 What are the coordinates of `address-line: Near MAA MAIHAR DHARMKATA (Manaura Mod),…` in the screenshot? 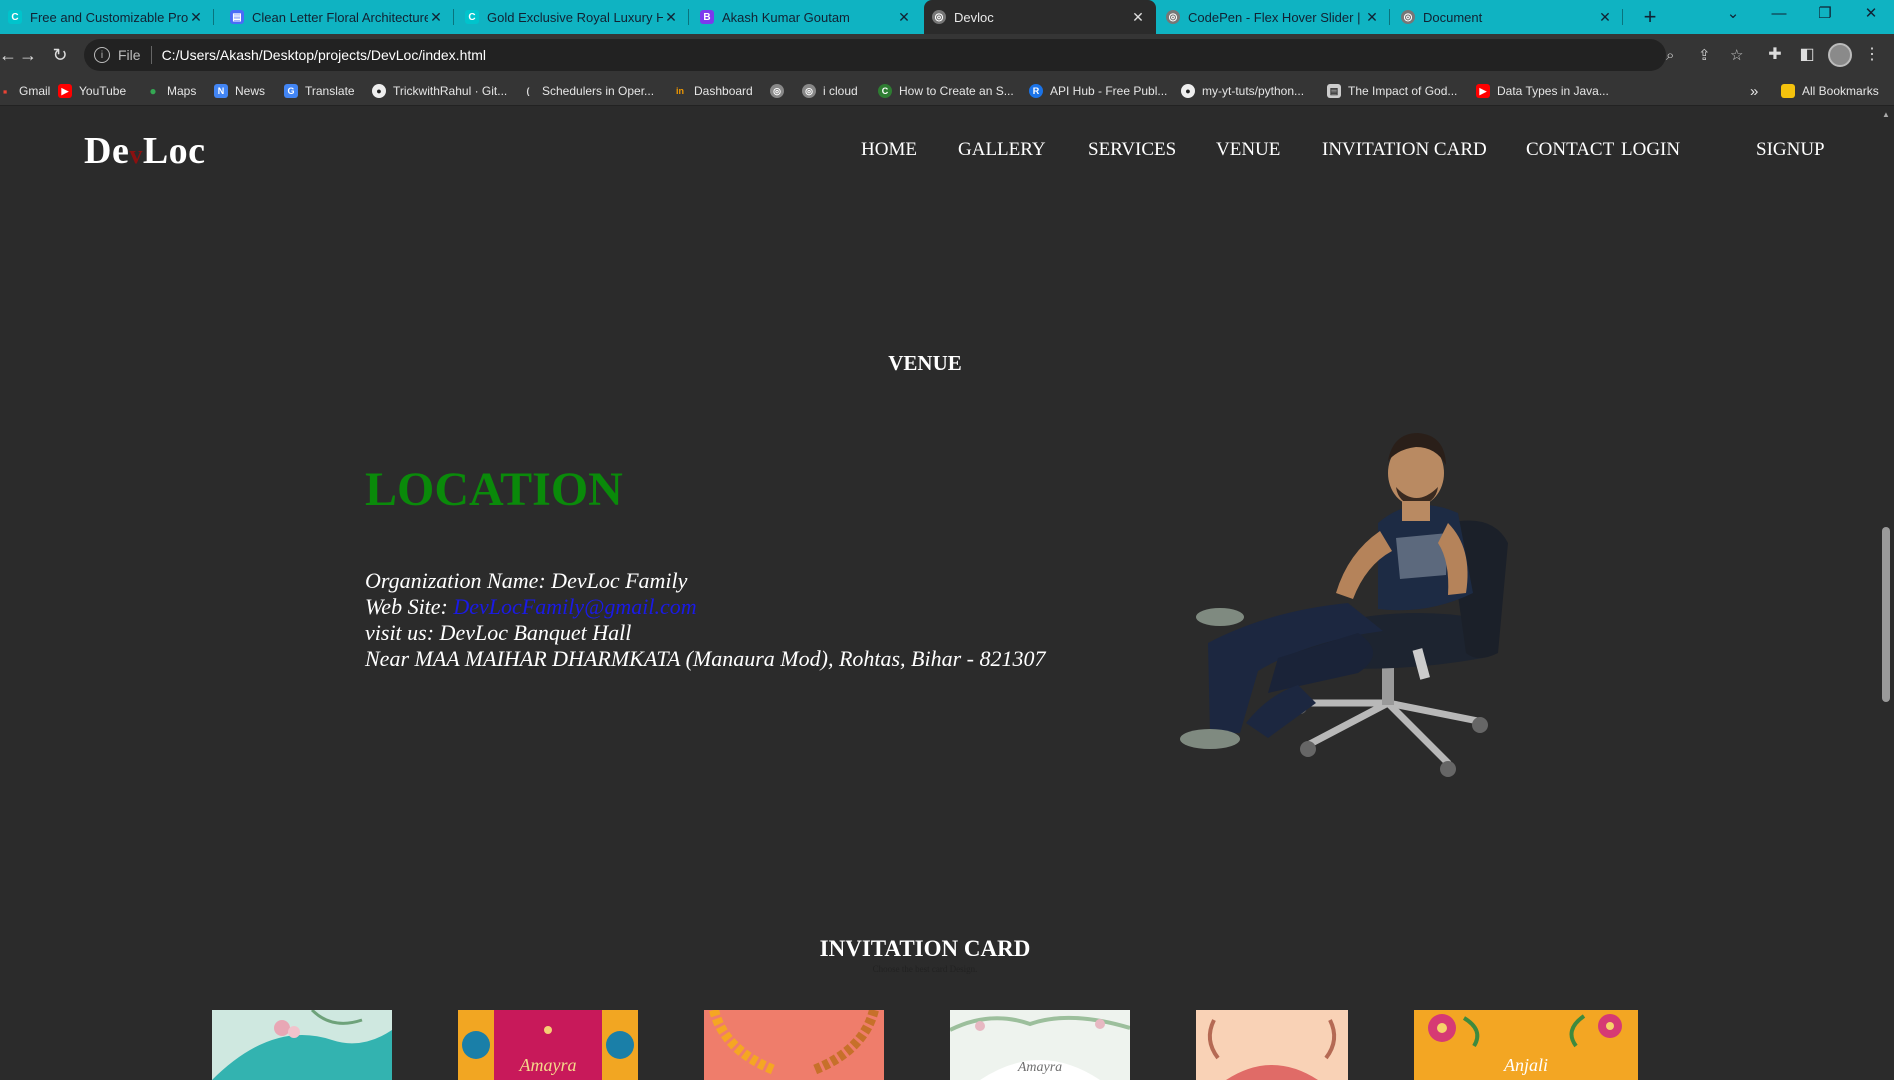 It's located at (705, 658).